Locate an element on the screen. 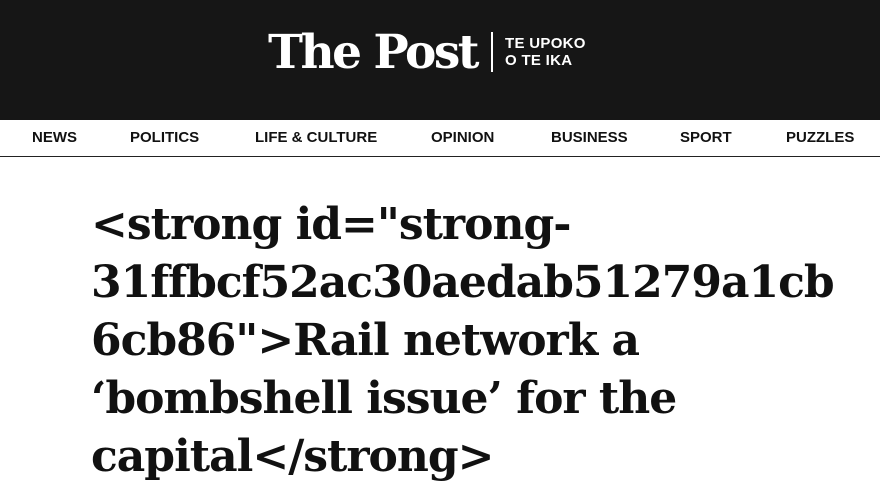 This screenshot has width=880, height=491. nav-item-news: NEWS is located at coordinates (54, 138).